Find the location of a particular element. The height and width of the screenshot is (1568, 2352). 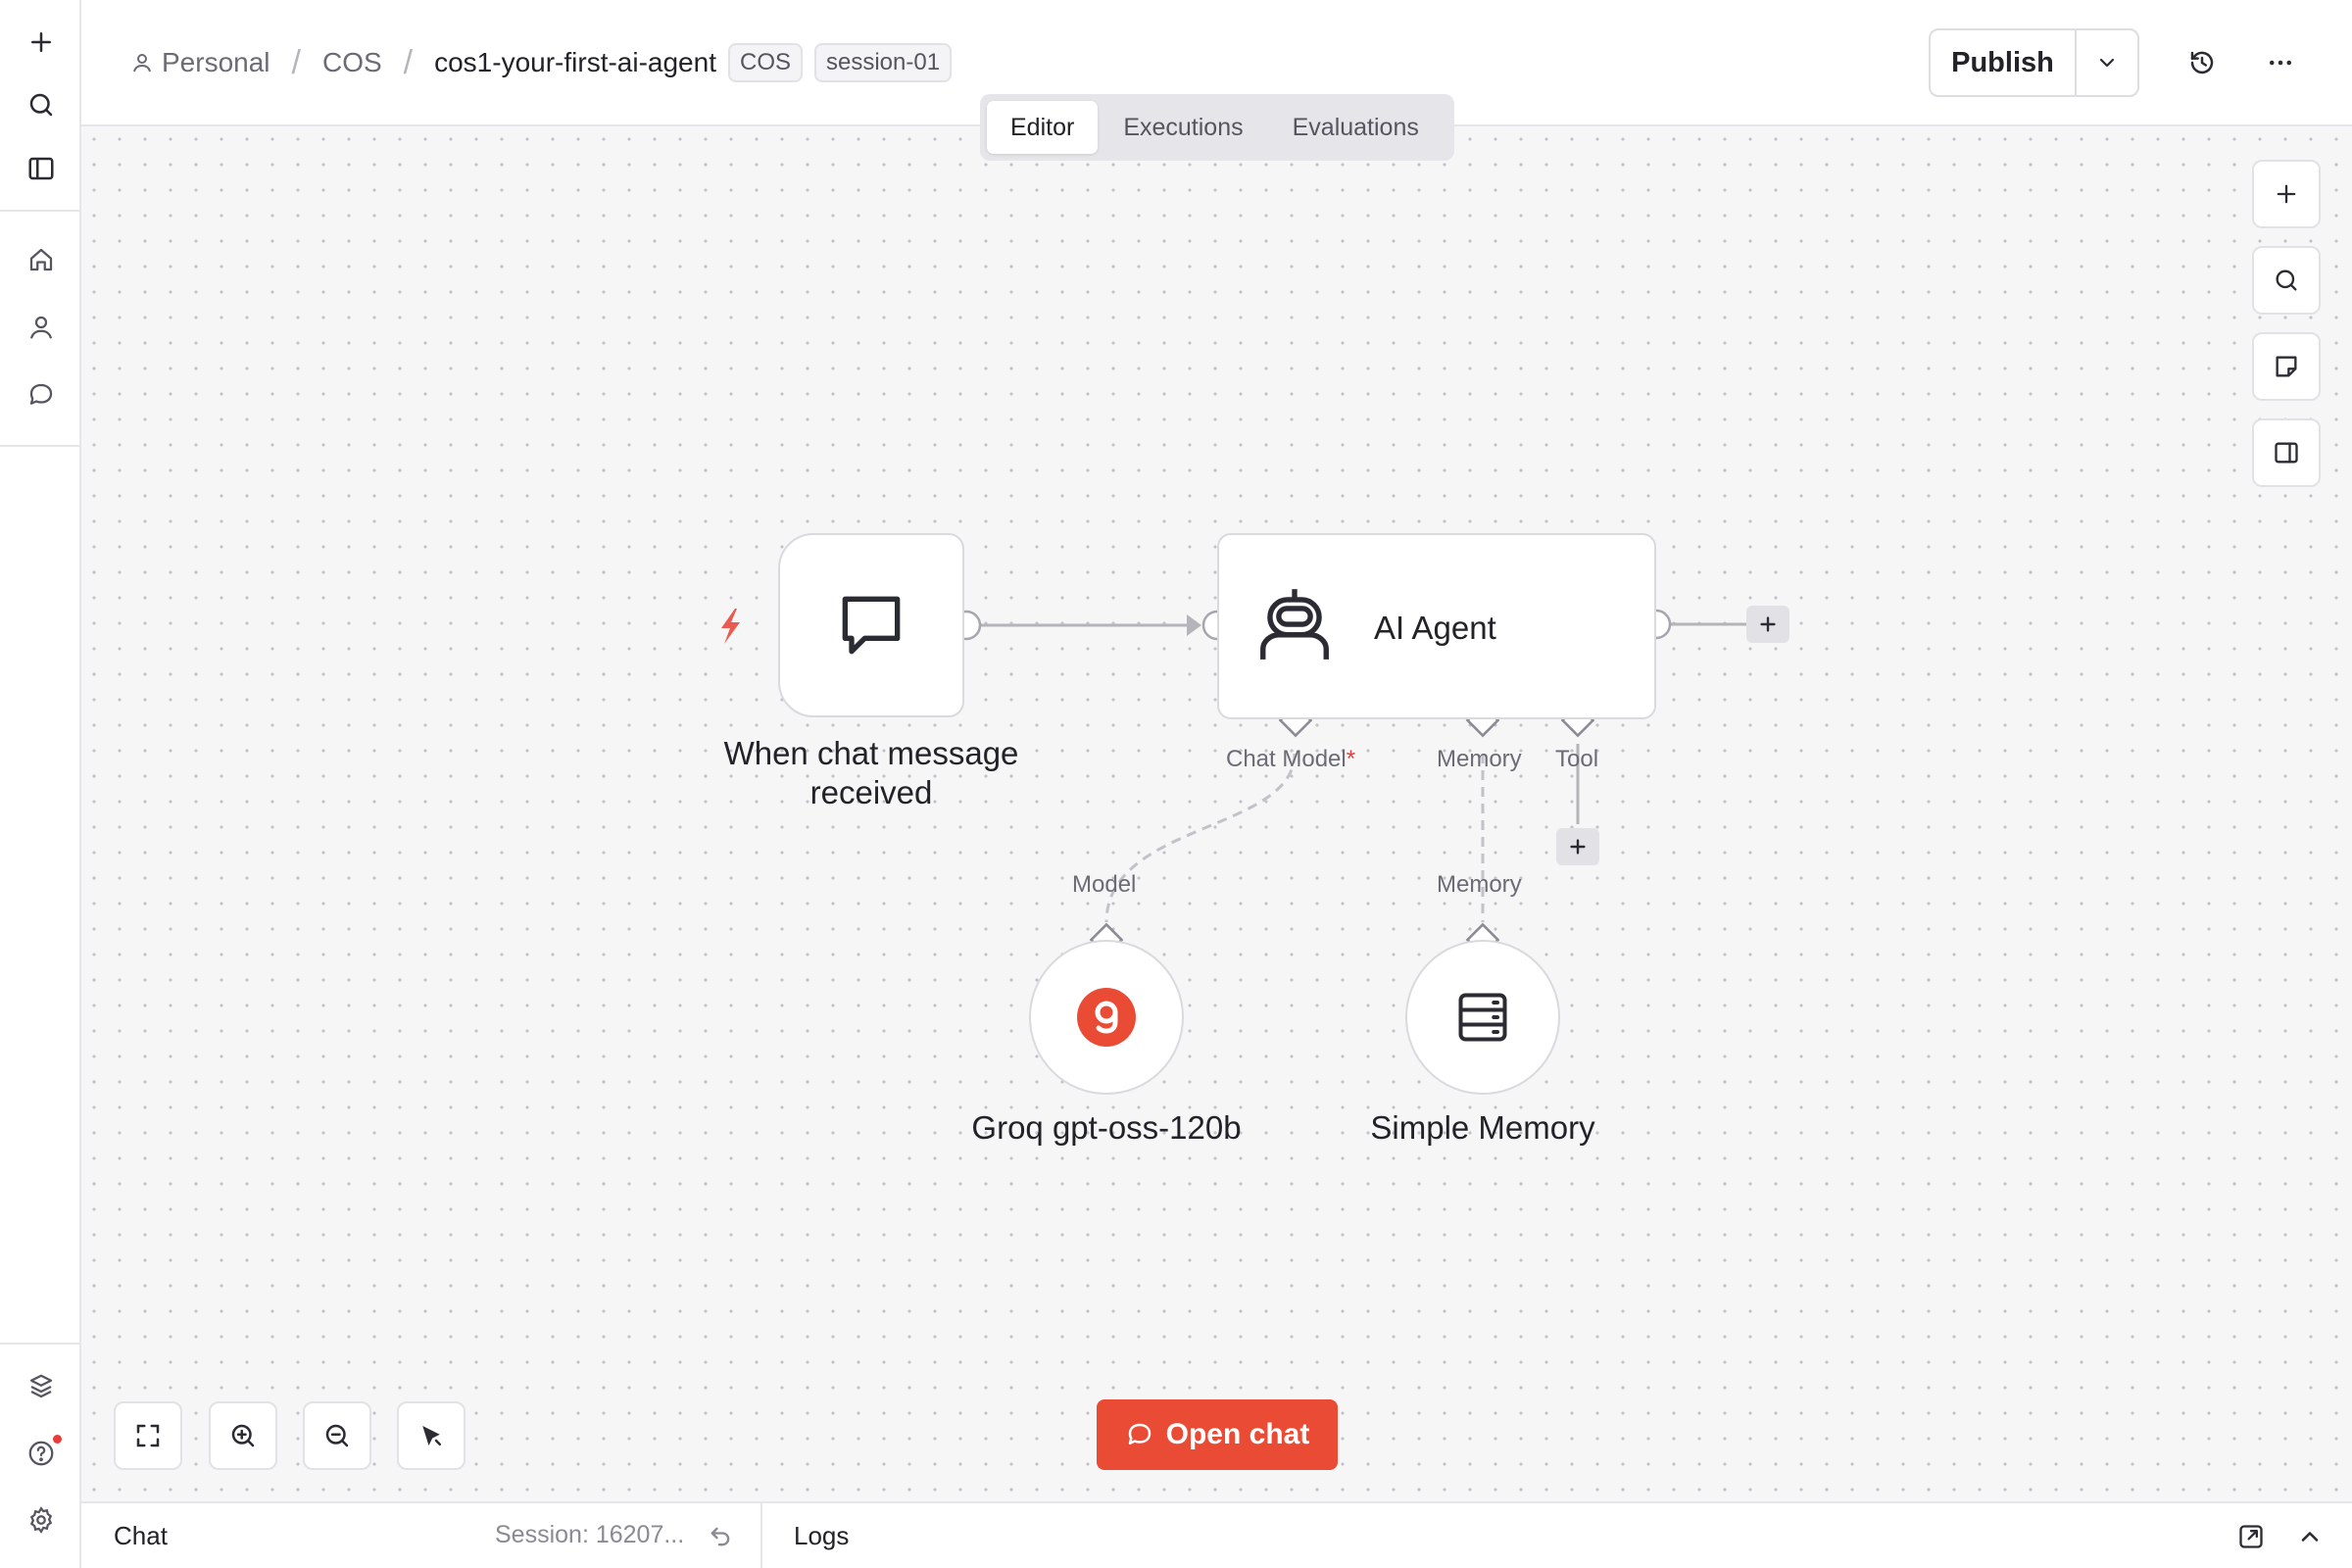

zoom-out-icon is located at coordinates (337, 1435).